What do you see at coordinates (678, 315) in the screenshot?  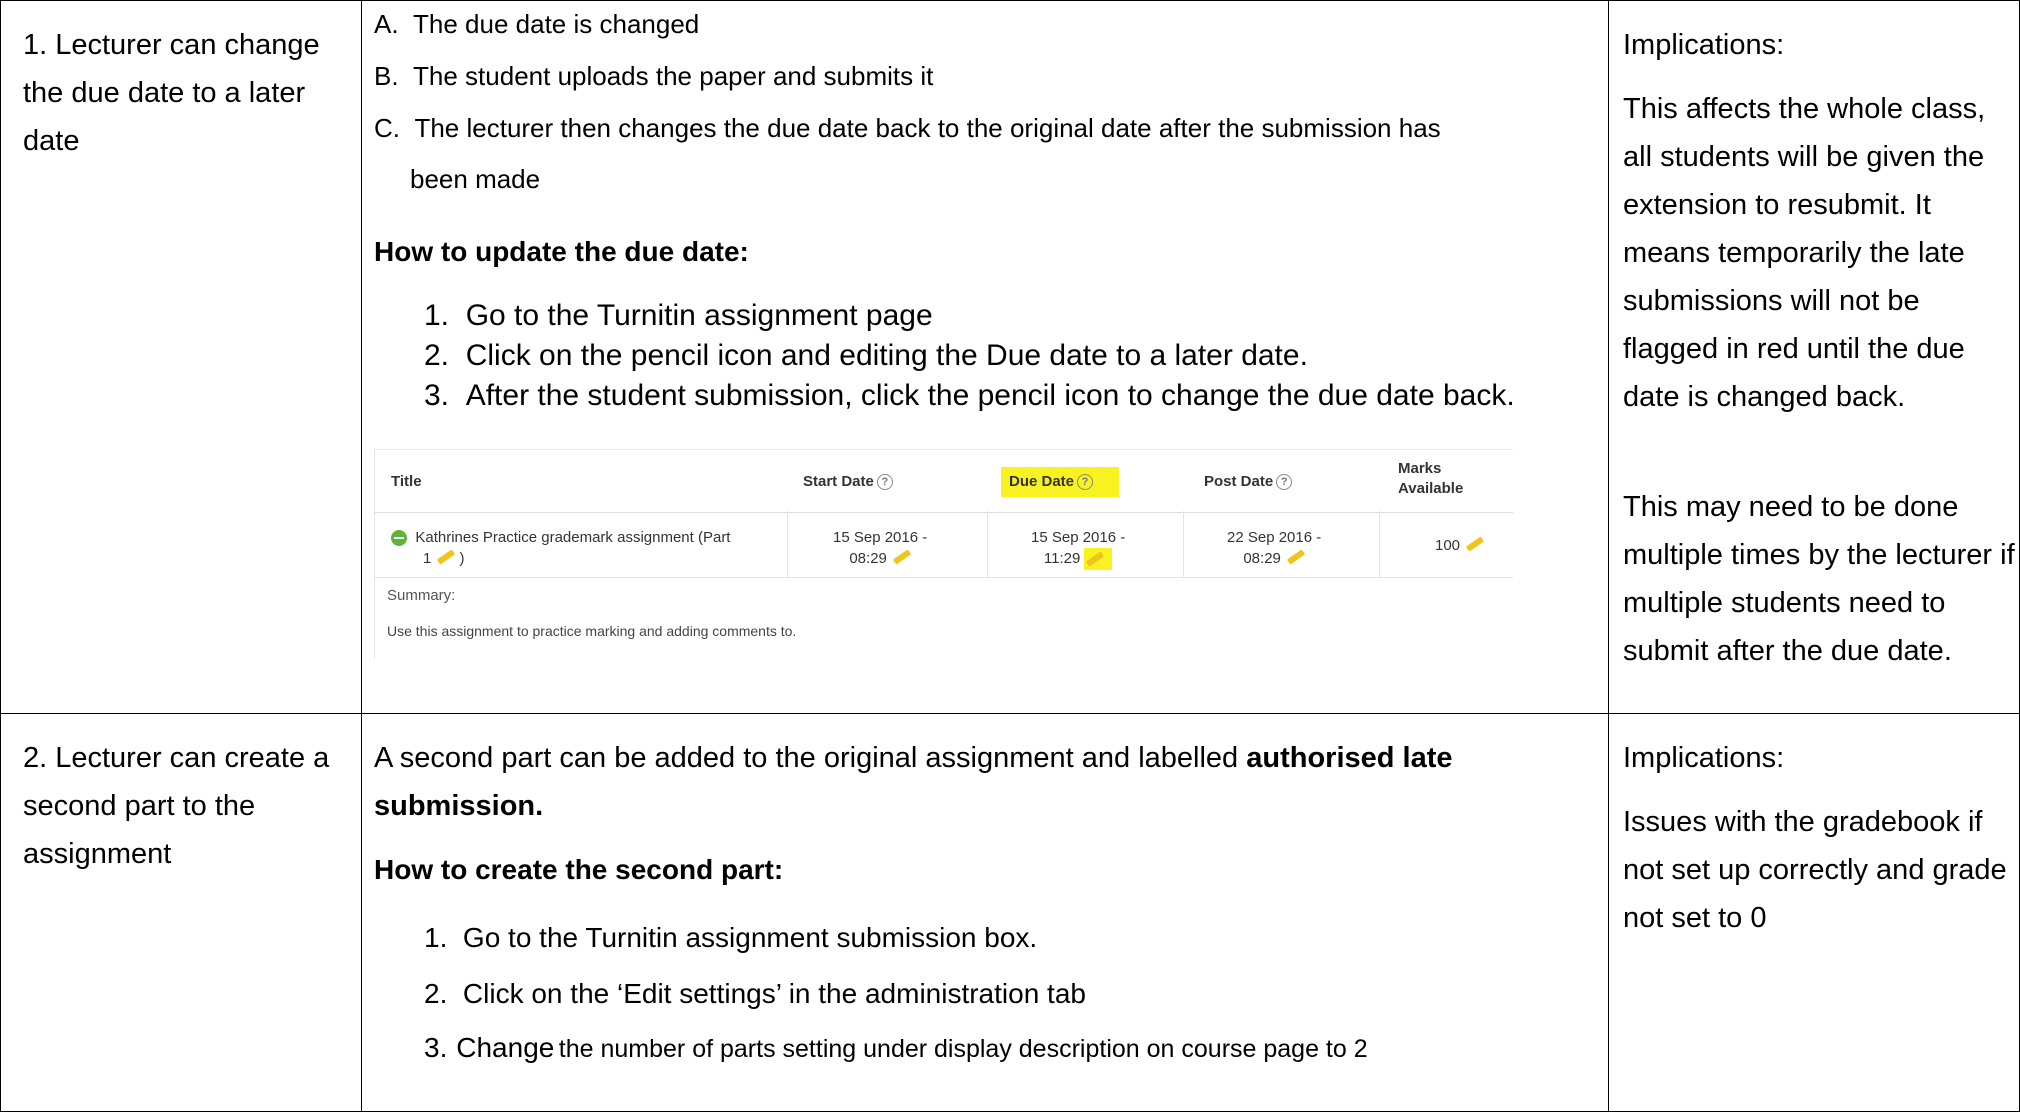 I see `howto-update-step-1: 1. Go to the Turnitin assignment page` at bounding box center [678, 315].